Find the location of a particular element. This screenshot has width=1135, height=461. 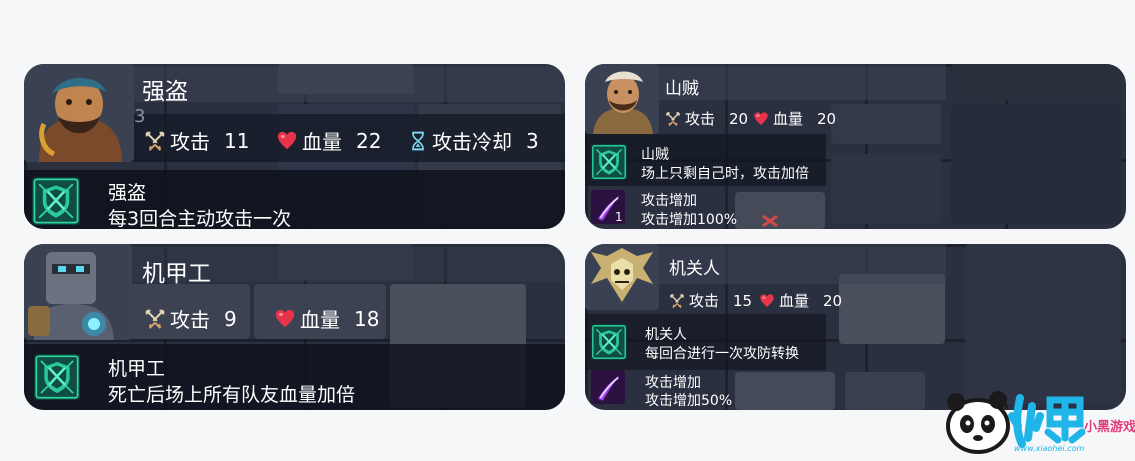

unit-name: 机甲工 is located at coordinates (176, 274).